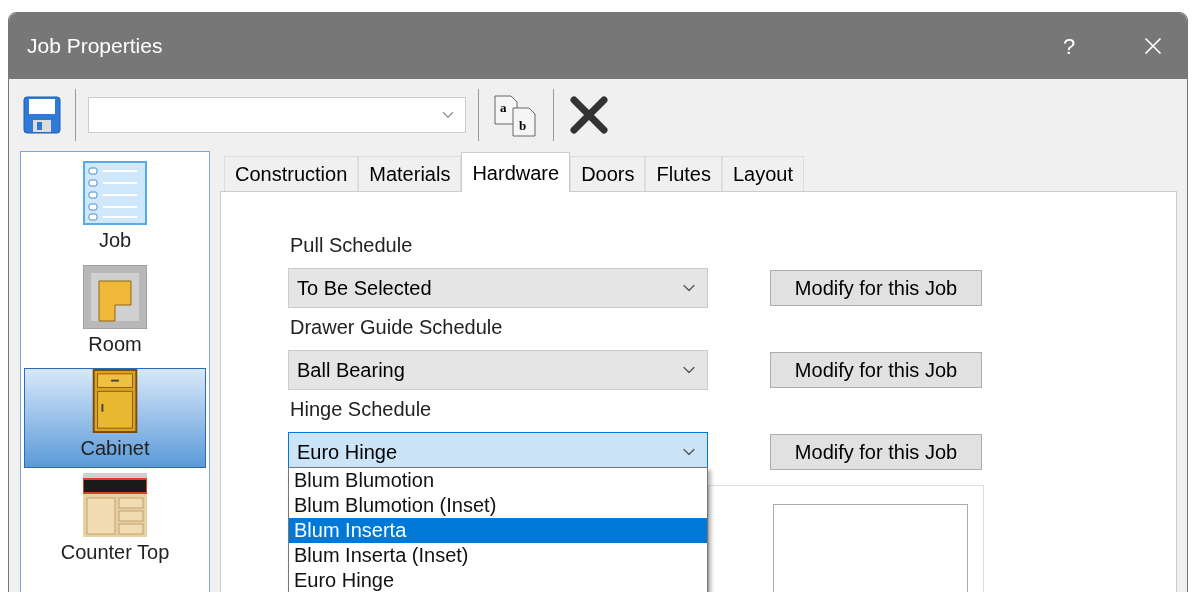  I want to click on dropdown-option: Euro Hinge, so click(498, 580).